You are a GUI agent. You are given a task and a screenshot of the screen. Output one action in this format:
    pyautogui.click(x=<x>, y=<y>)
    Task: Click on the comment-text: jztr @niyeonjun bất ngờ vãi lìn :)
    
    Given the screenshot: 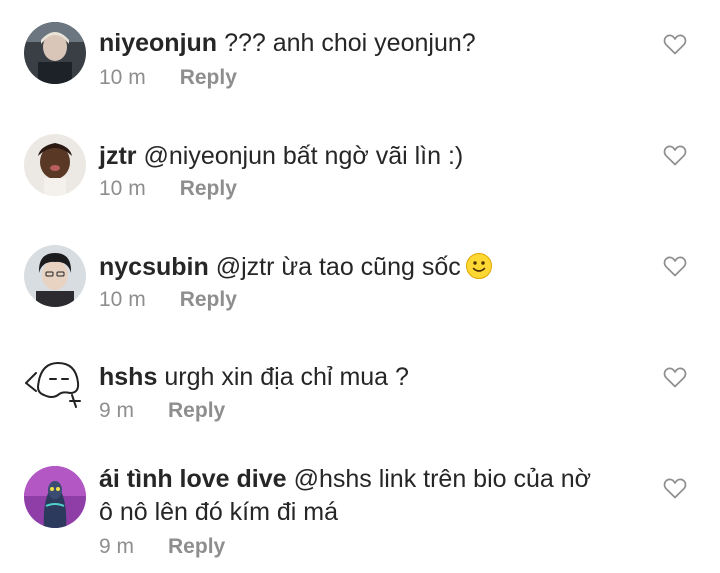 What is the action you would take?
    pyautogui.click(x=371, y=156)
    